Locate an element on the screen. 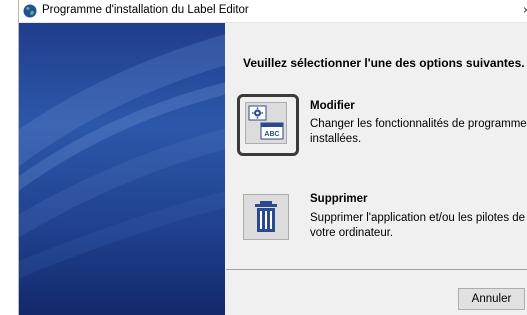 The height and width of the screenshot is (315, 527). remove-button is located at coordinates (266, 217).